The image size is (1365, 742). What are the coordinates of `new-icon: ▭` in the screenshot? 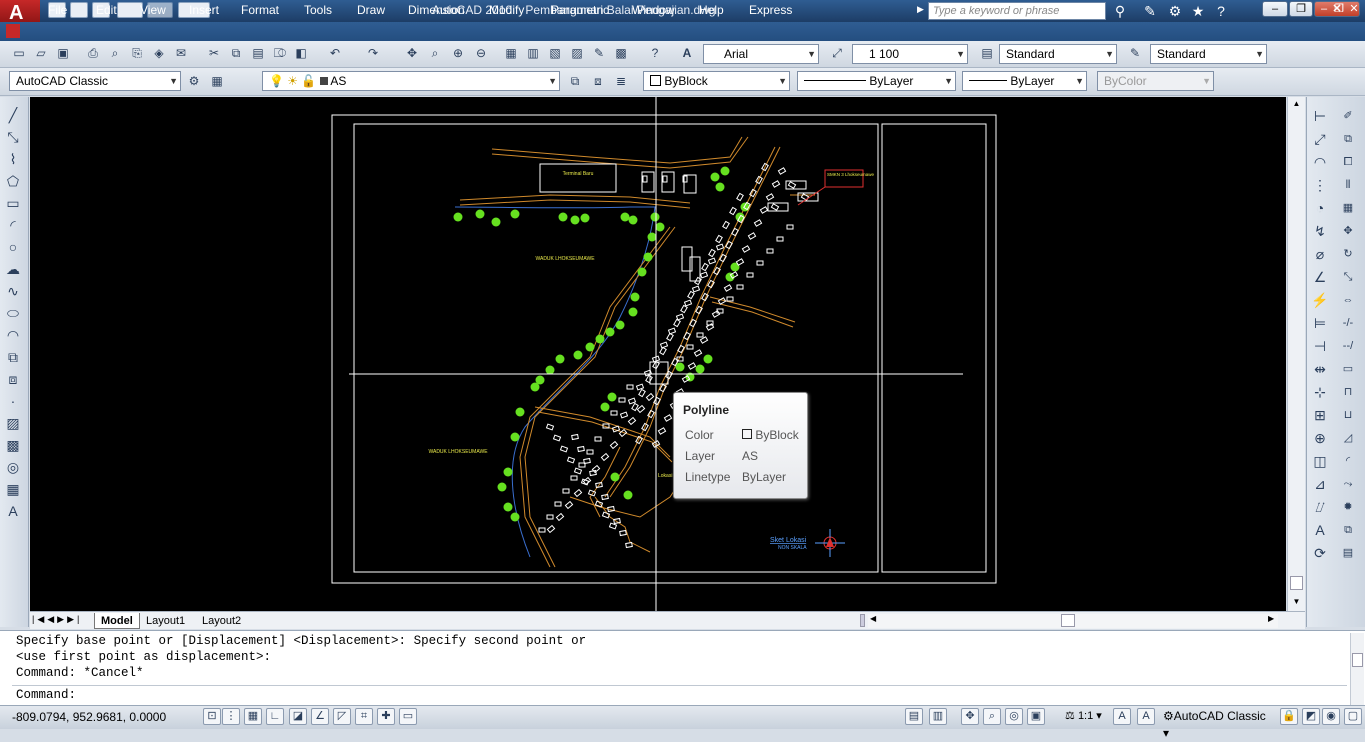 It's located at (19, 53).